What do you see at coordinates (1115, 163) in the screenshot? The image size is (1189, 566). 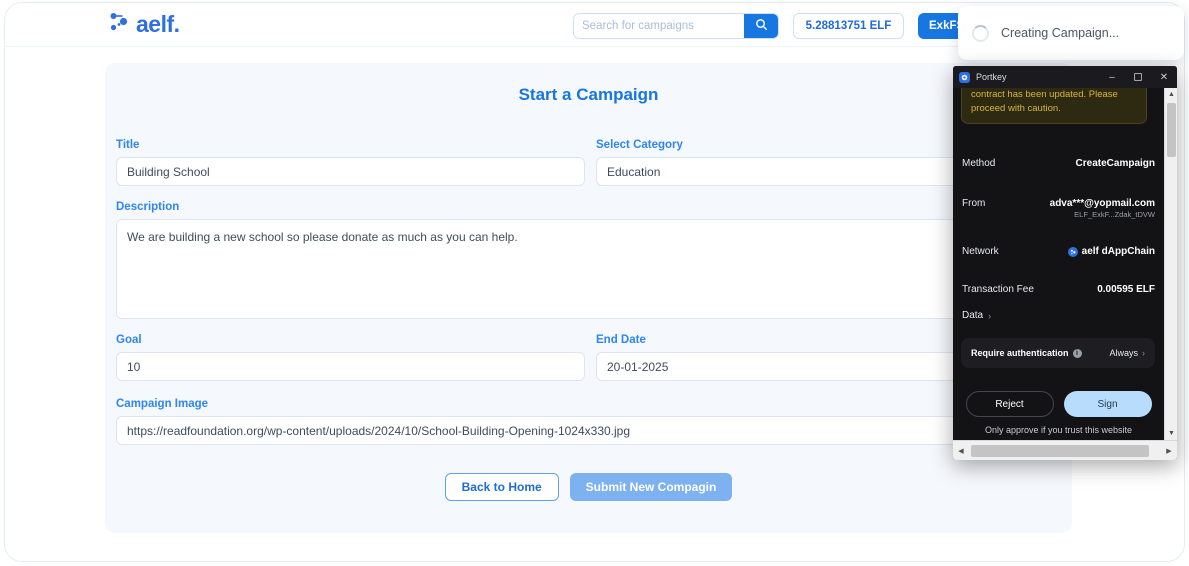 I see `method-value: CreateCampaign` at bounding box center [1115, 163].